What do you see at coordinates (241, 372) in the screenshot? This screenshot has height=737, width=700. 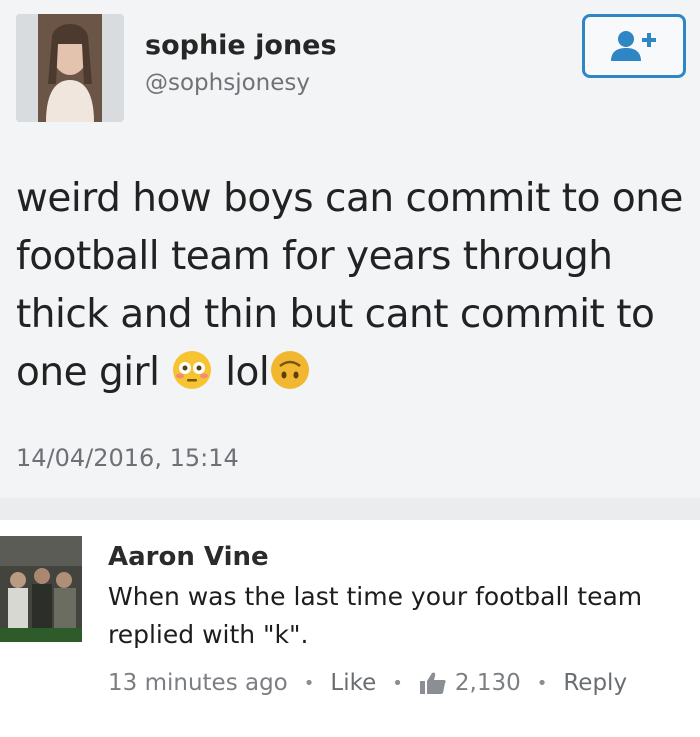 I see `tweet-text-lol: lol` at bounding box center [241, 372].